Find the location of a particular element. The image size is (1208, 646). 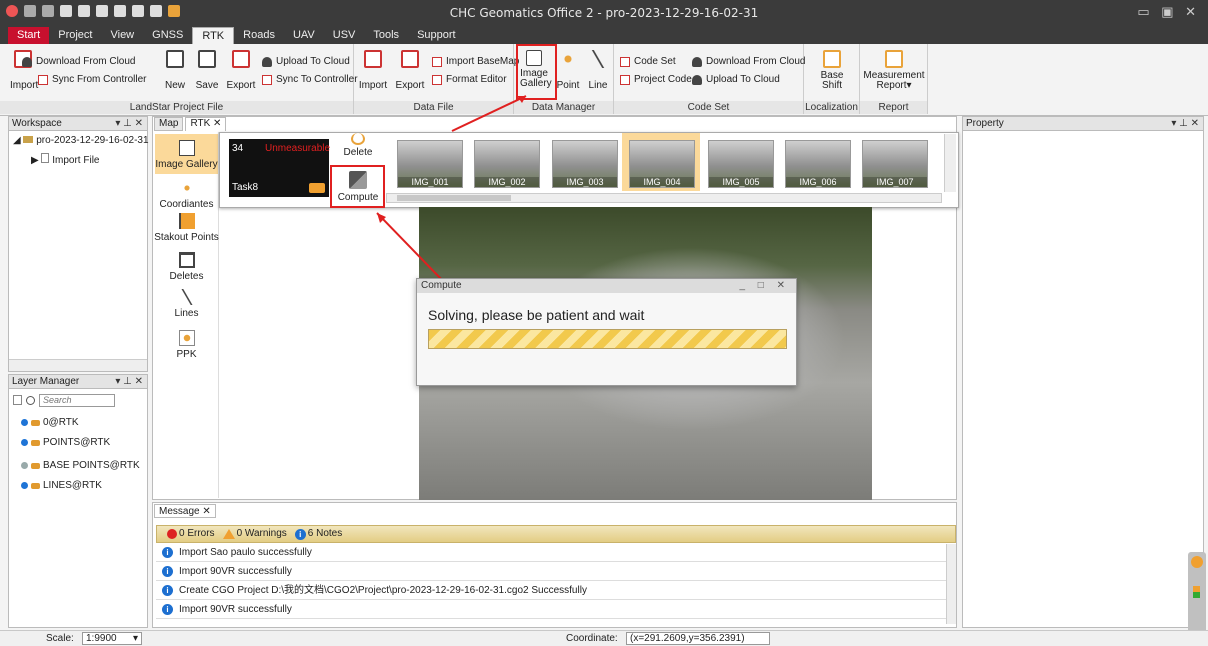

layer-toolbar is located at coordinates (78, 400).